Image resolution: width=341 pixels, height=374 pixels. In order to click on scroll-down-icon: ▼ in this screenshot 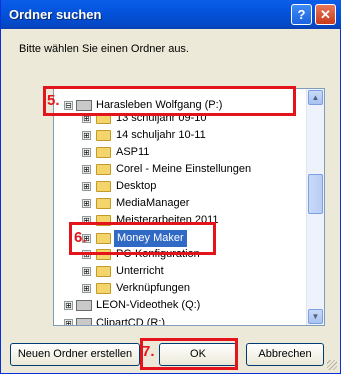, I will do `click(315, 316)`.